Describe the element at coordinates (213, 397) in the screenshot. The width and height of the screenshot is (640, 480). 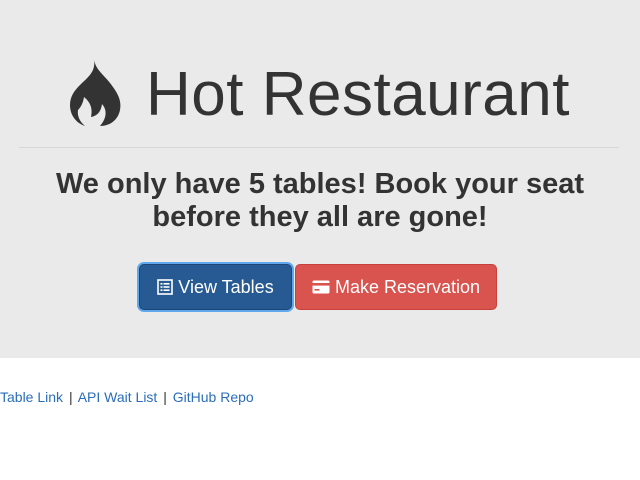
I see `github-repo-link: GitHub Repo` at that location.